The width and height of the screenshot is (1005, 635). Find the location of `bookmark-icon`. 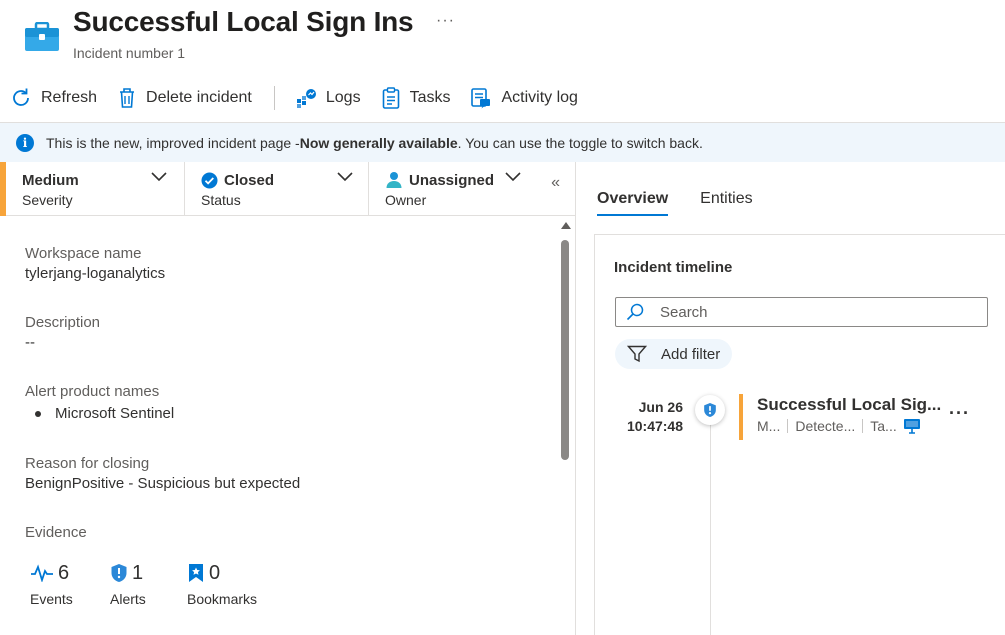

bookmark-icon is located at coordinates (196, 573).